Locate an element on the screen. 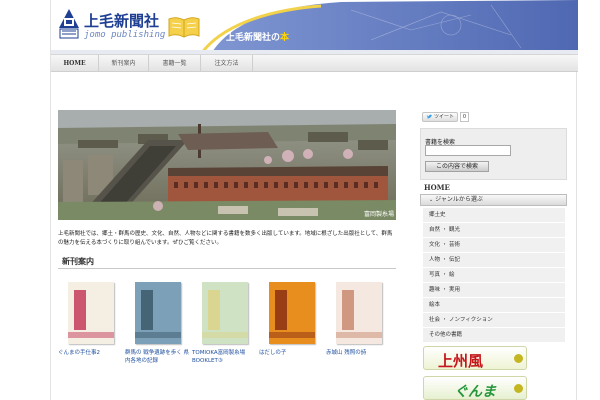 This screenshot has height=400, width=600. search-panel: 書籍を検索 この内容で検索 is located at coordinates (493, 154).